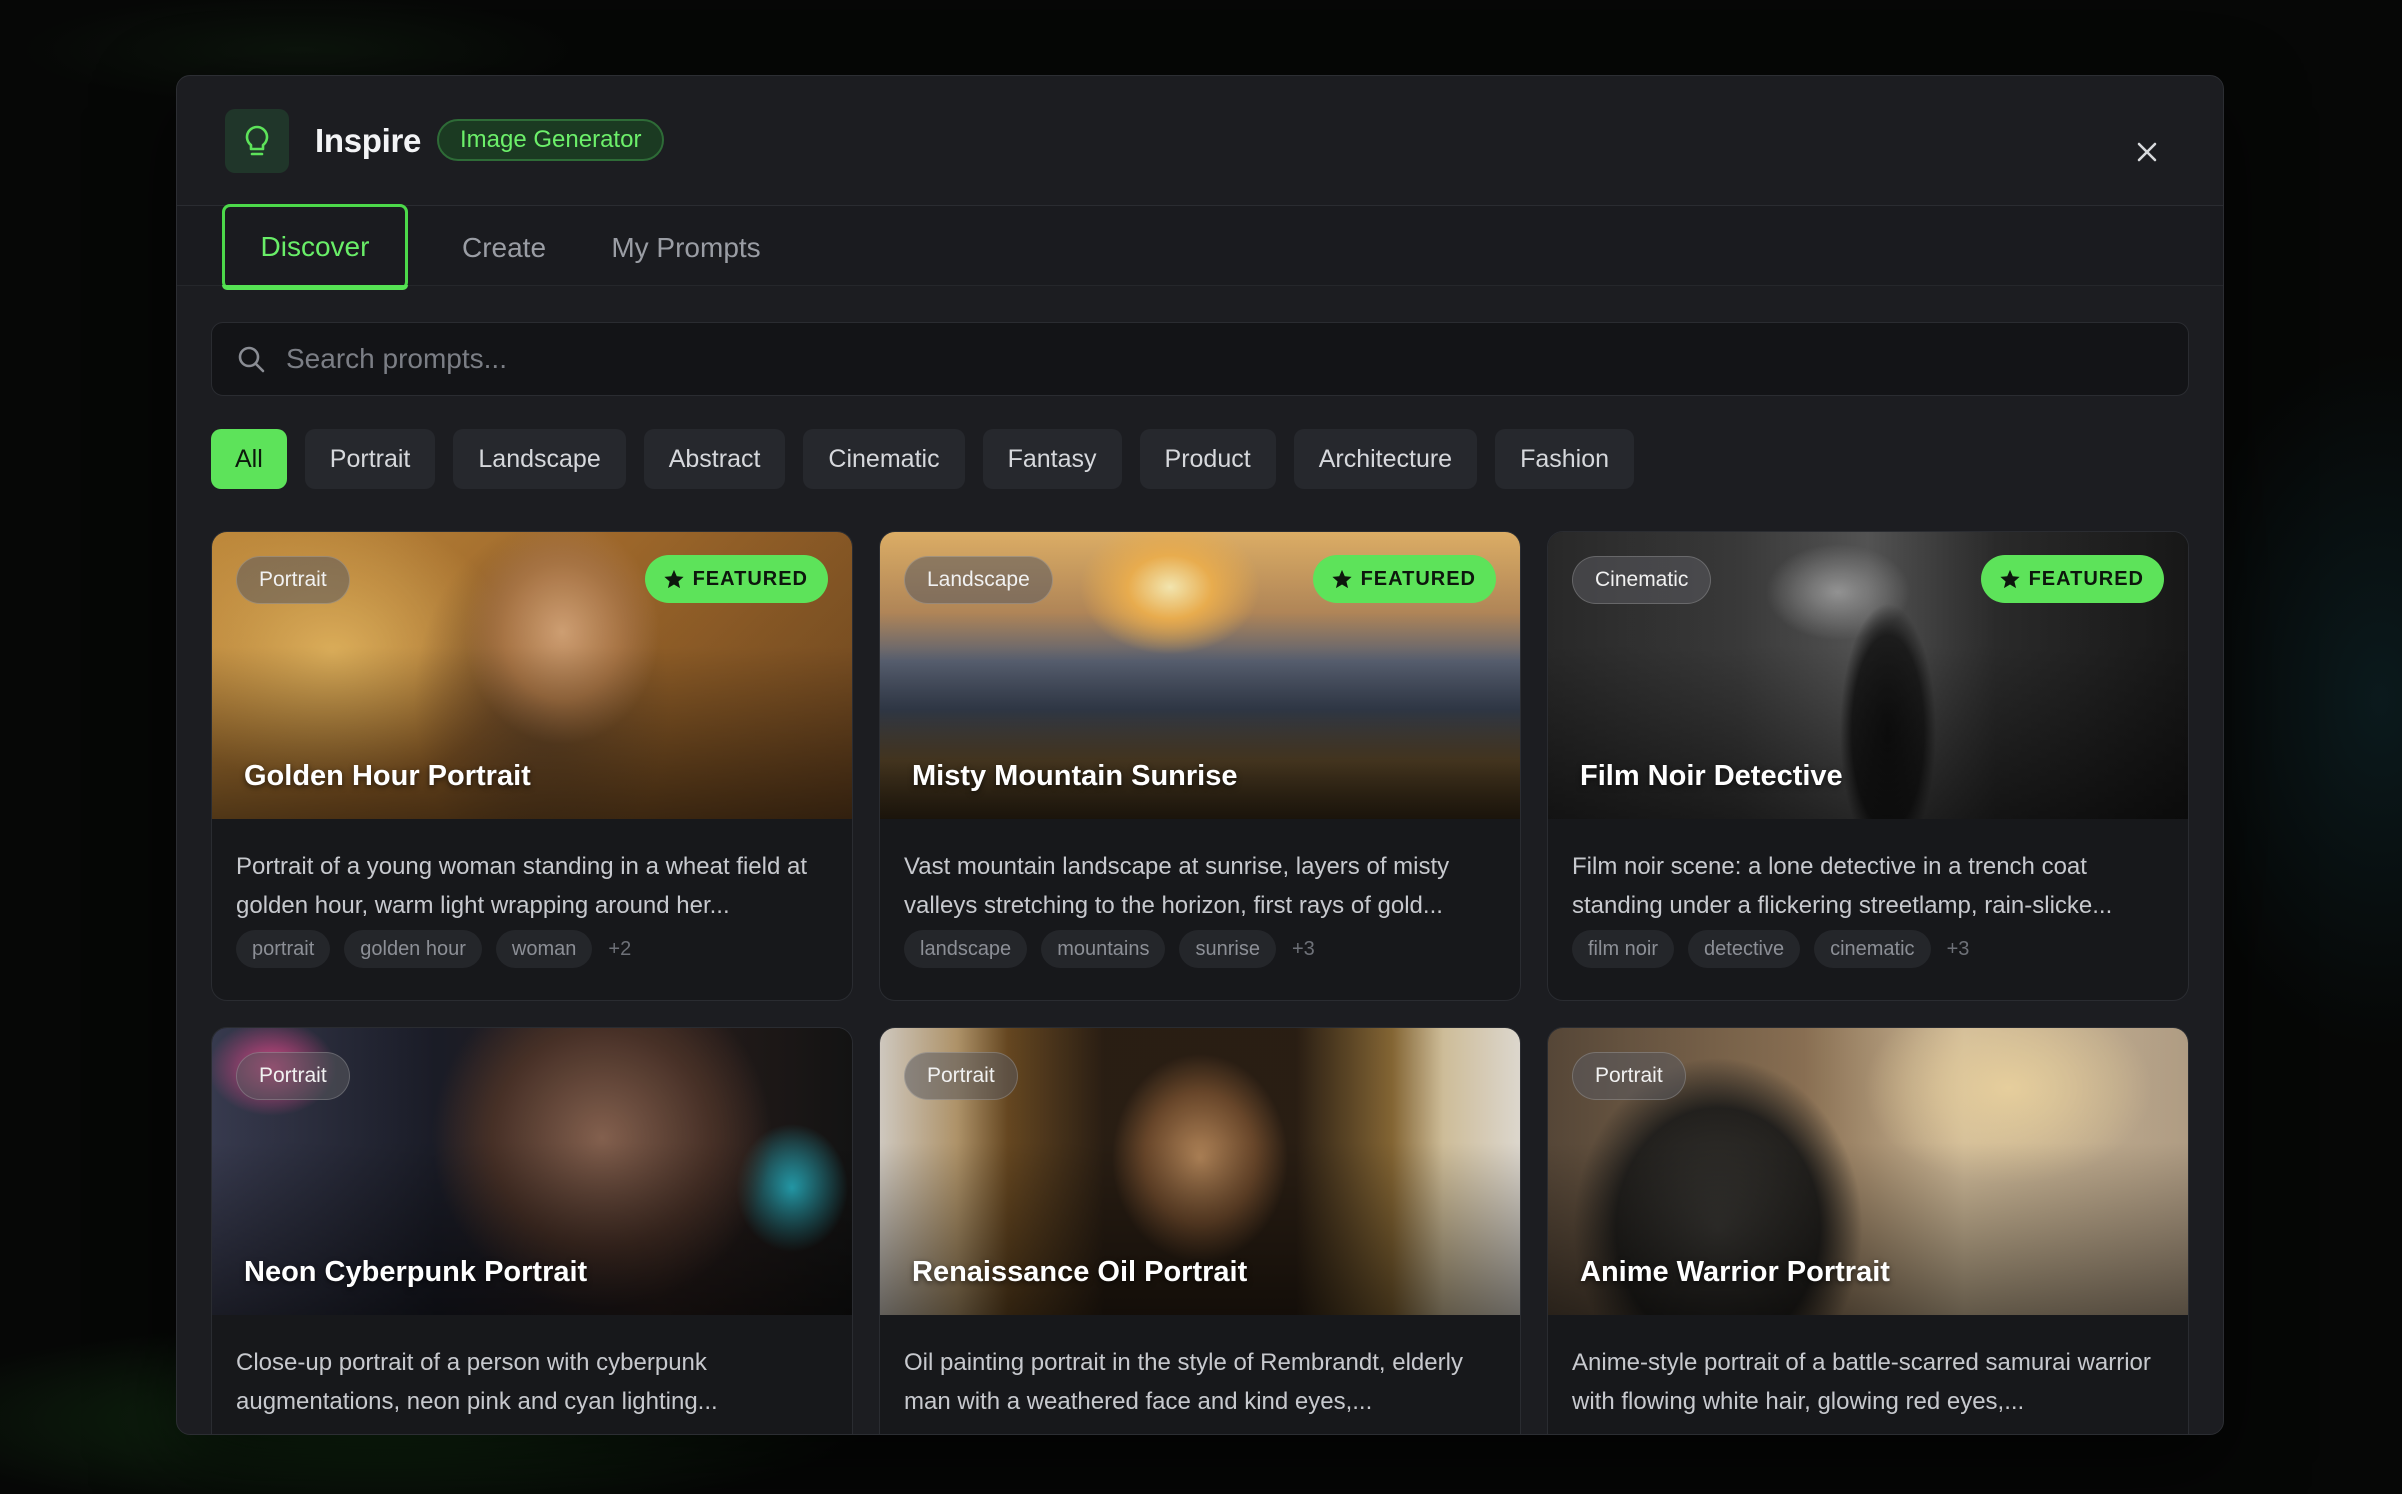  Describe the element at coordinates (1385, 459) in the screenshot. I see `filter-architecture: Architecture` at that location.